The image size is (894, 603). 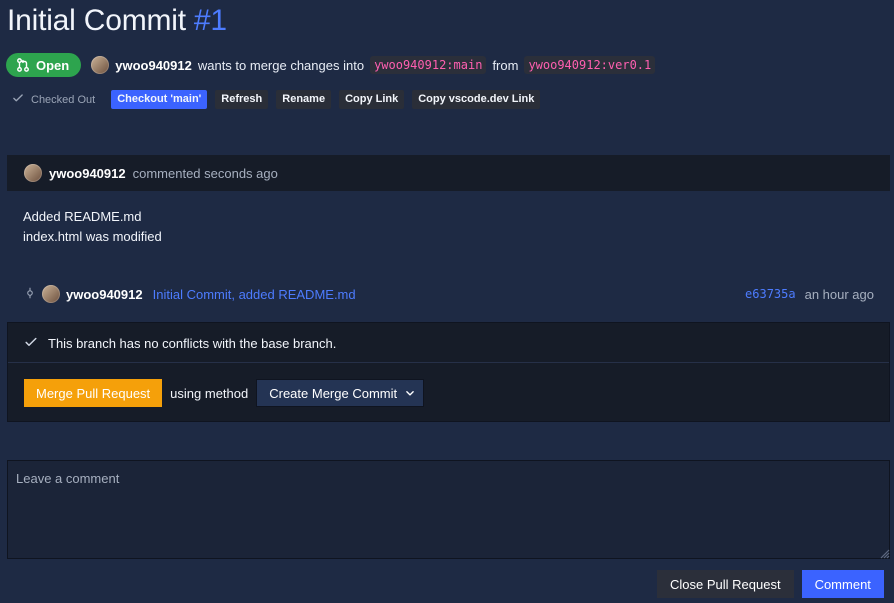 I want to click on close-pull-request-button: Close Pull Request, so click(x=725, y=584).